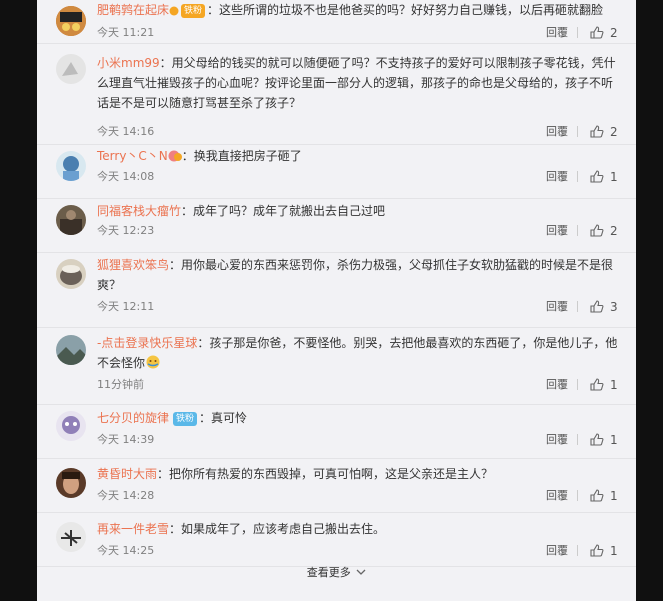 This screenshot has height=601, width=663. I want to click on like-count: 3, so click(614, 307).